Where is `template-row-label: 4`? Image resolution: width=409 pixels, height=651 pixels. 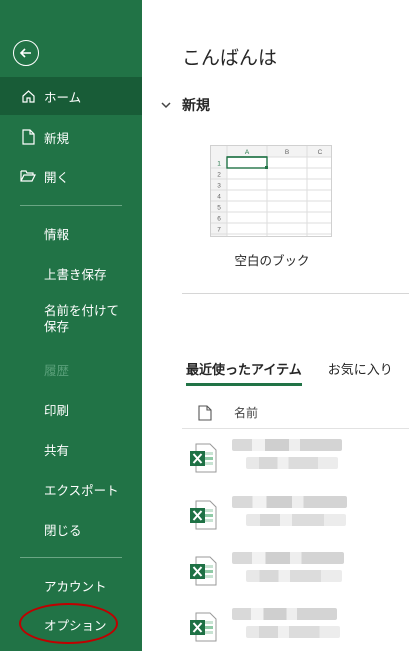 template-row-label: 4 is located at coordinates (219, 197).